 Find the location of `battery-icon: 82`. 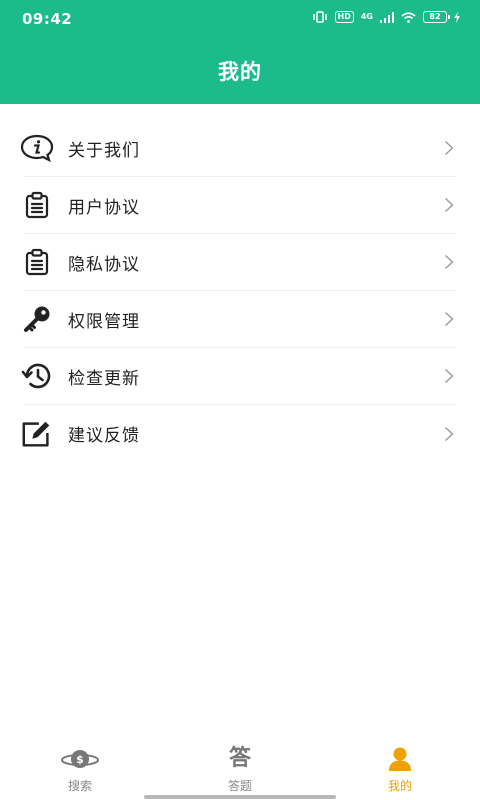

battery-icon: 82 is located at coordinates (436, 17).